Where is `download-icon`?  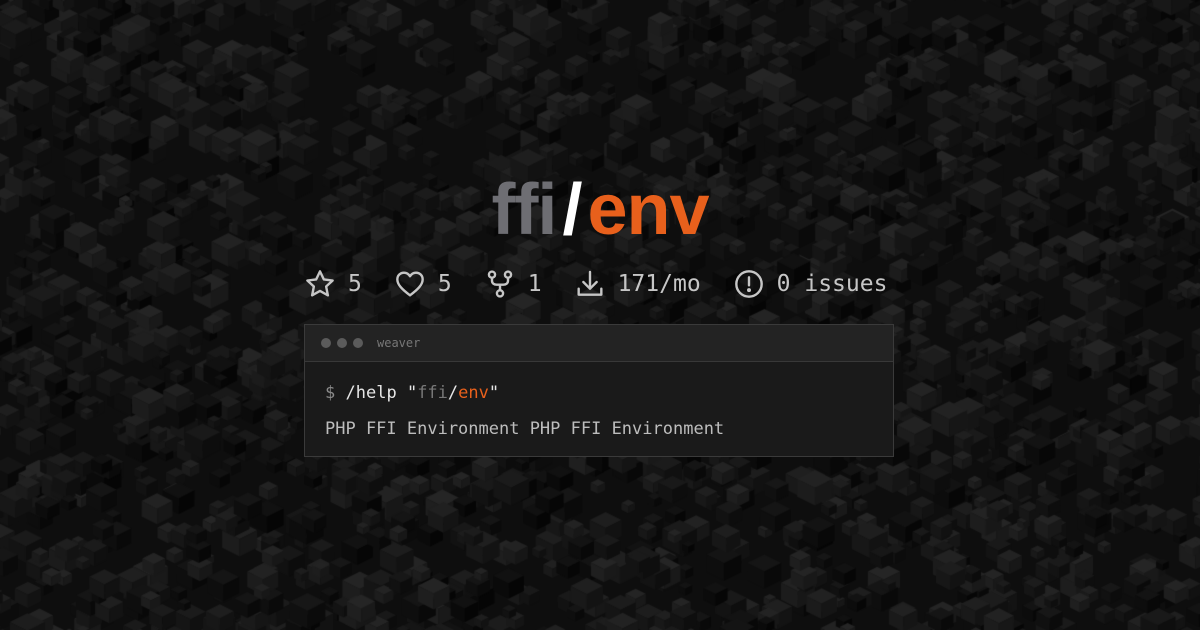 download-icon is located at coordinates (590, 283).